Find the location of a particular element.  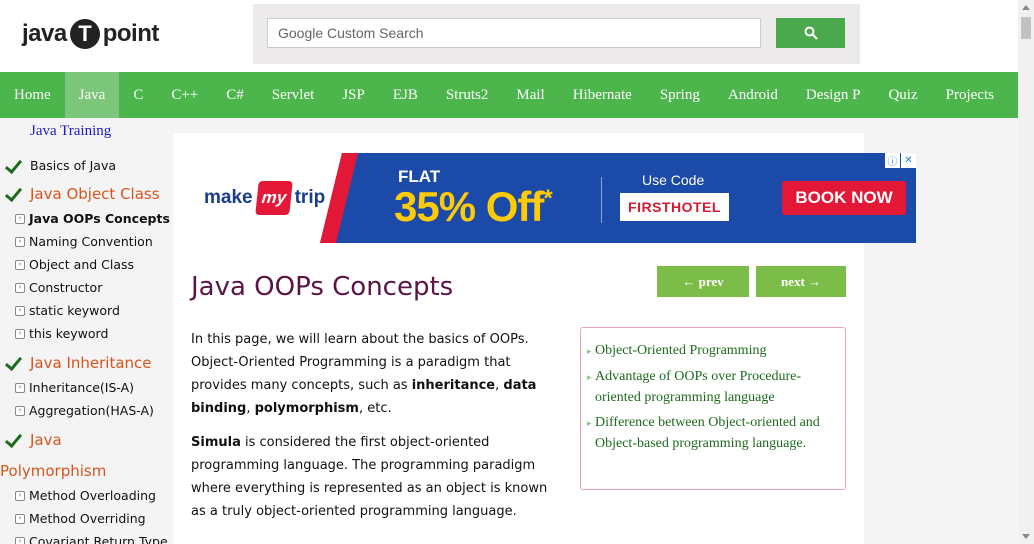

ad-promo-code: FIRSTHOTEL is located at coordinates (674, 207).